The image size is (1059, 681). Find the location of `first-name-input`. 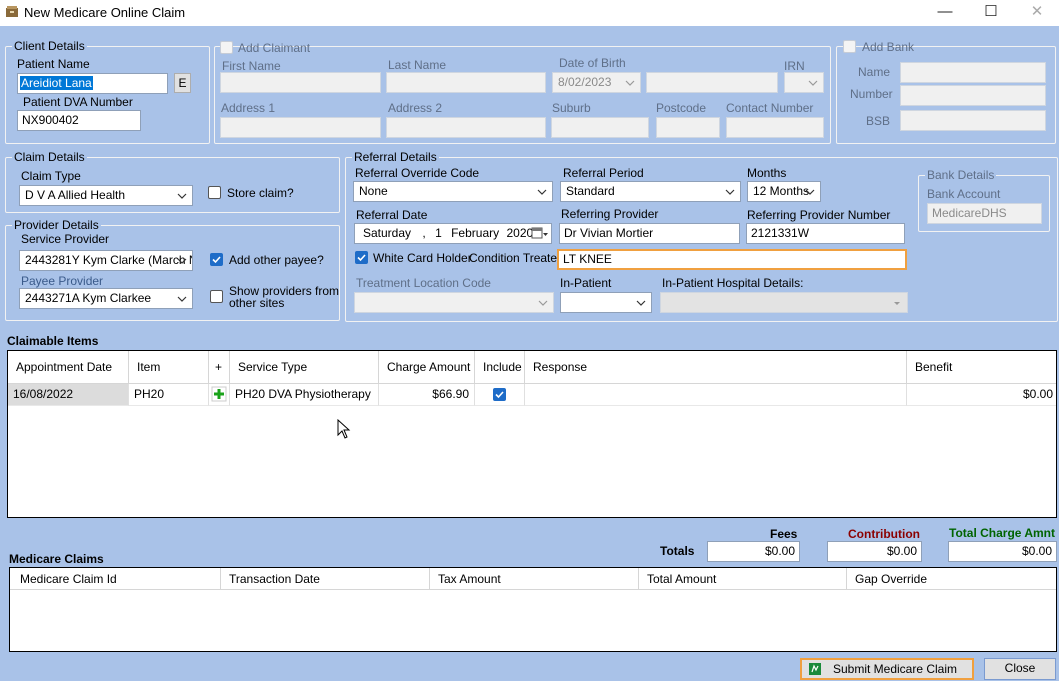

first-name-input is located at coordinates (300, 82).